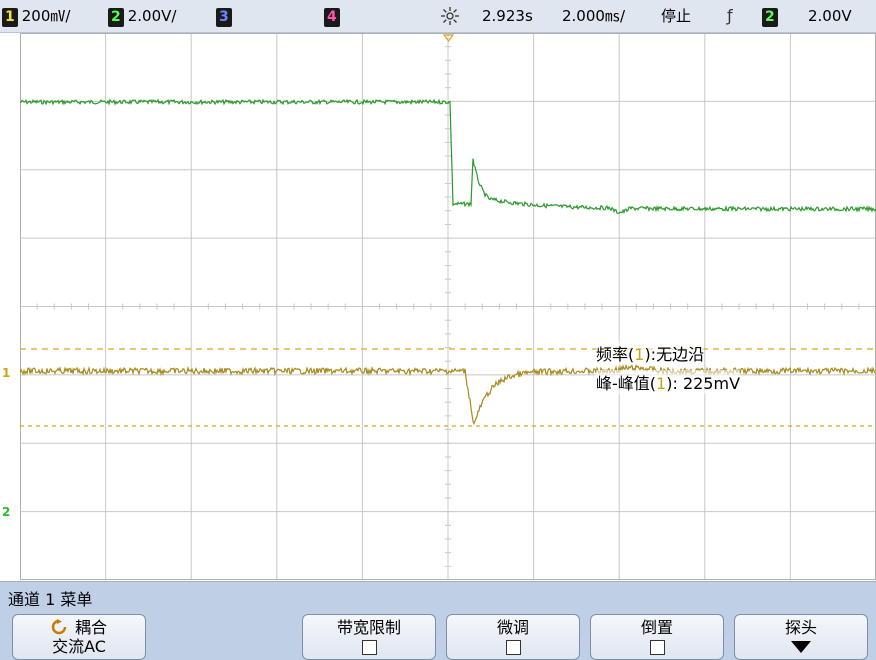  Describe the element at coordinates (661, 383) in the screenshot. I see `pp-channel: 1` at that location.